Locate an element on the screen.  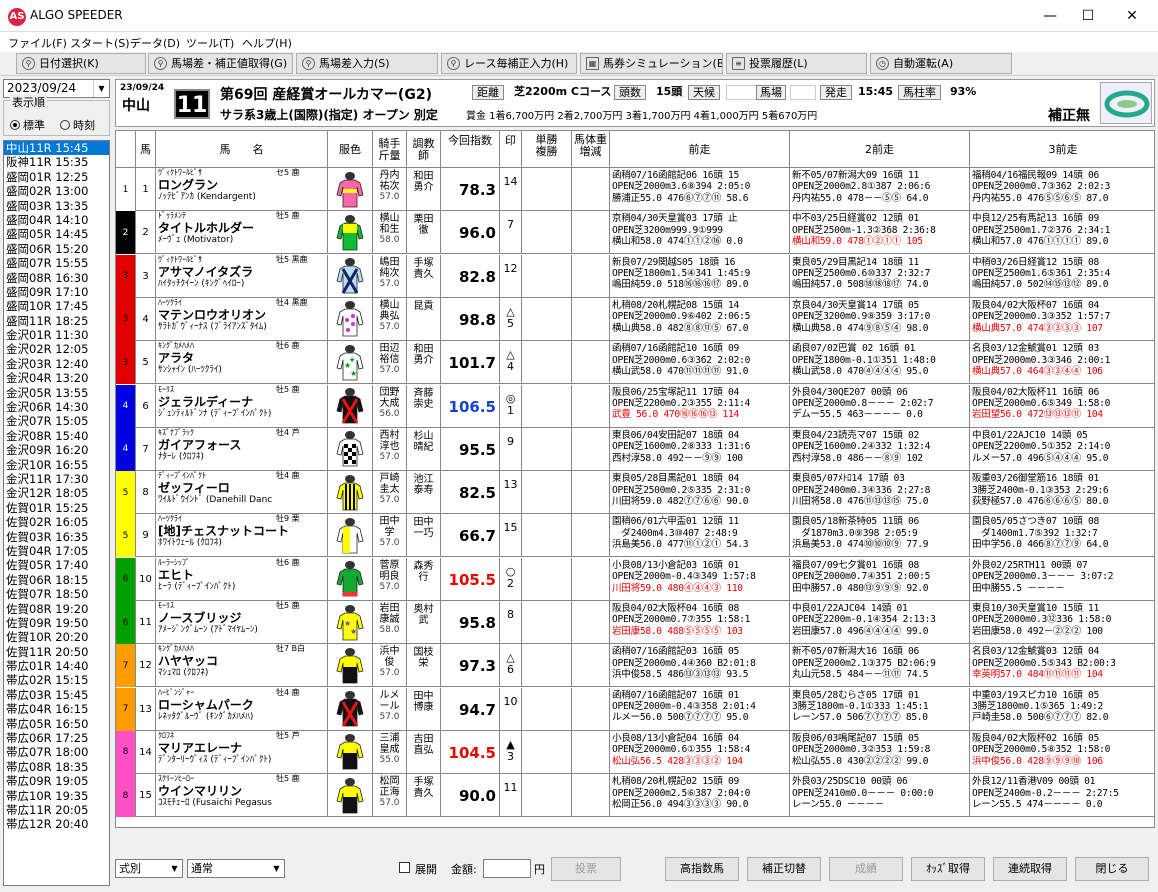
date-select-button: ⚲ 日付選択(K) is located at coordinates (81, 63).